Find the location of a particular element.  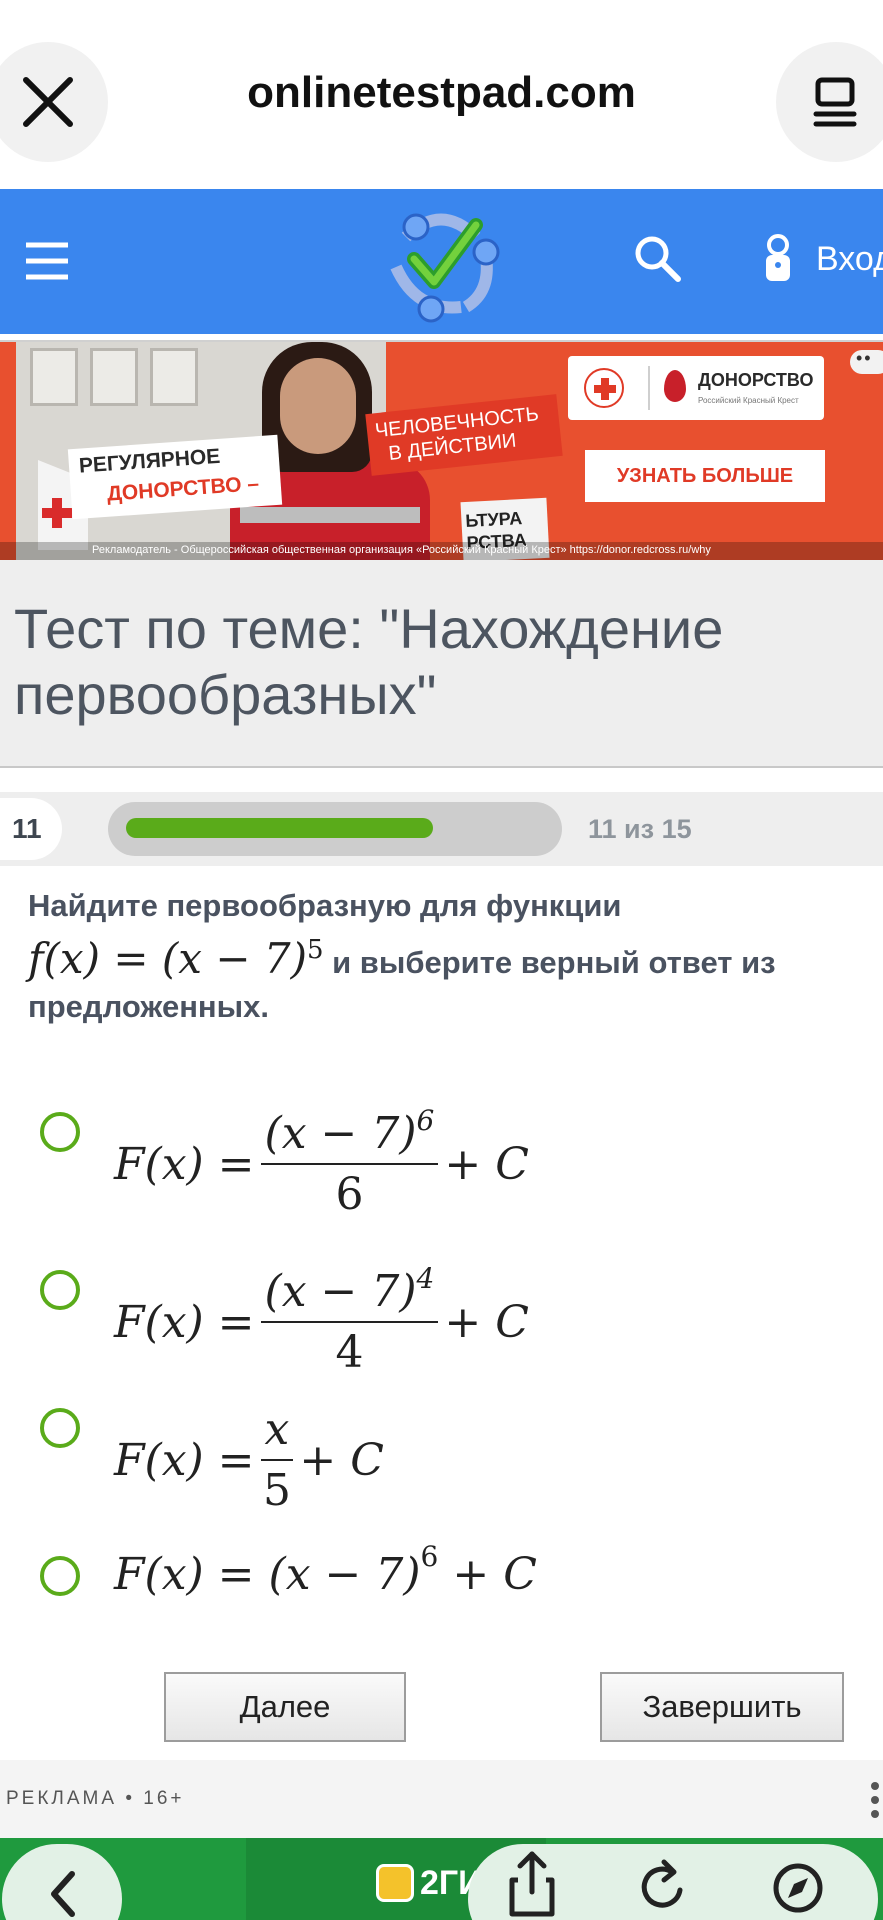

answer-formula: F(x) = x 5 + C is located at coordinates (249, 1460).